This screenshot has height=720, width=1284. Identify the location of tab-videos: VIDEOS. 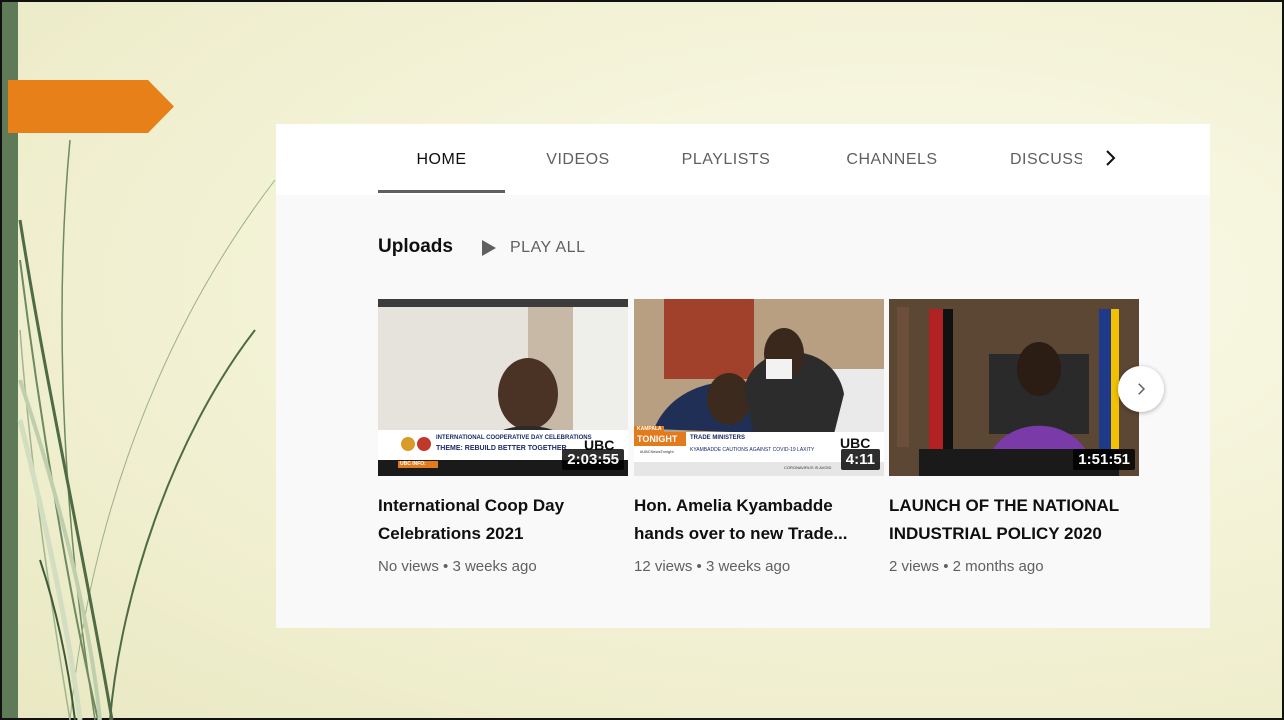
(578, 159).